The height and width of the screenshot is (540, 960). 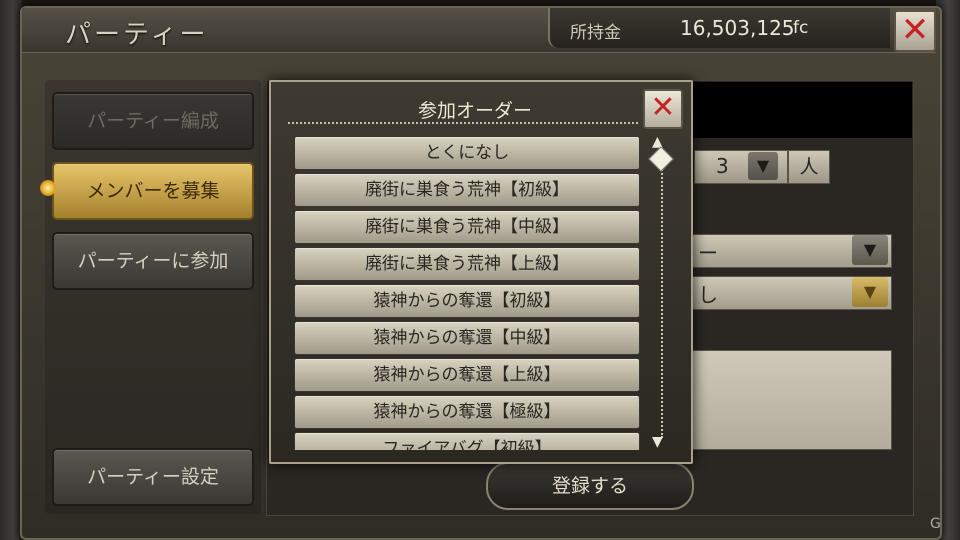 What do you see at coordinates (737, 28) in the screenshot?
I see `money-value: 16,503,125` at bounding box center [737, 28].